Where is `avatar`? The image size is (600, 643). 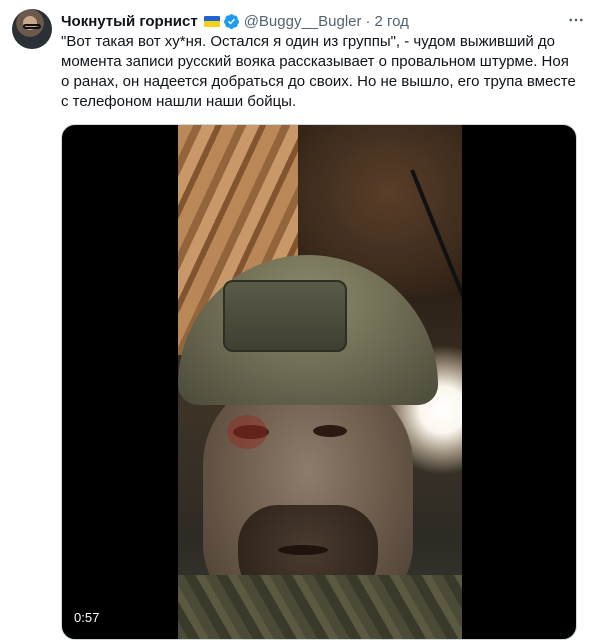 avatar is located at coordinates (32, 29).